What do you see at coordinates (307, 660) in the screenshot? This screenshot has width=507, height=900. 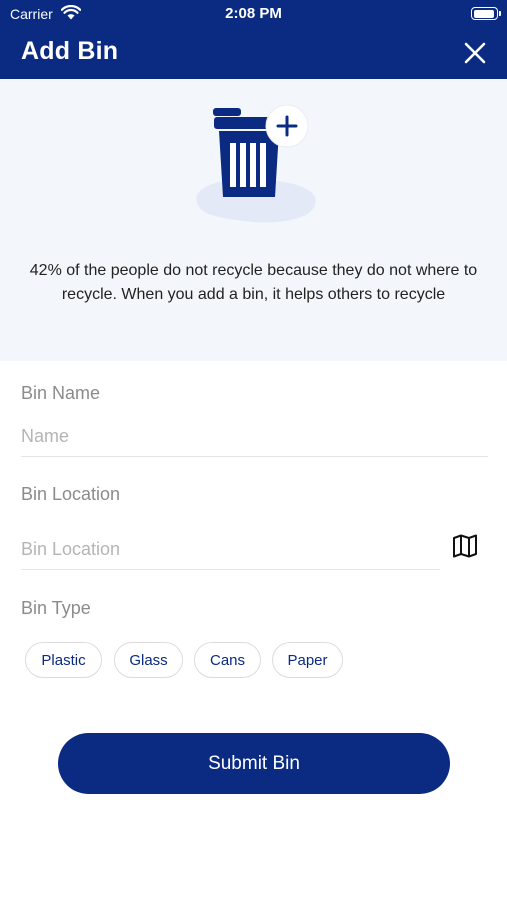 I see `bin-type-chip-paper: Paper` at bounding box center [307, 660].